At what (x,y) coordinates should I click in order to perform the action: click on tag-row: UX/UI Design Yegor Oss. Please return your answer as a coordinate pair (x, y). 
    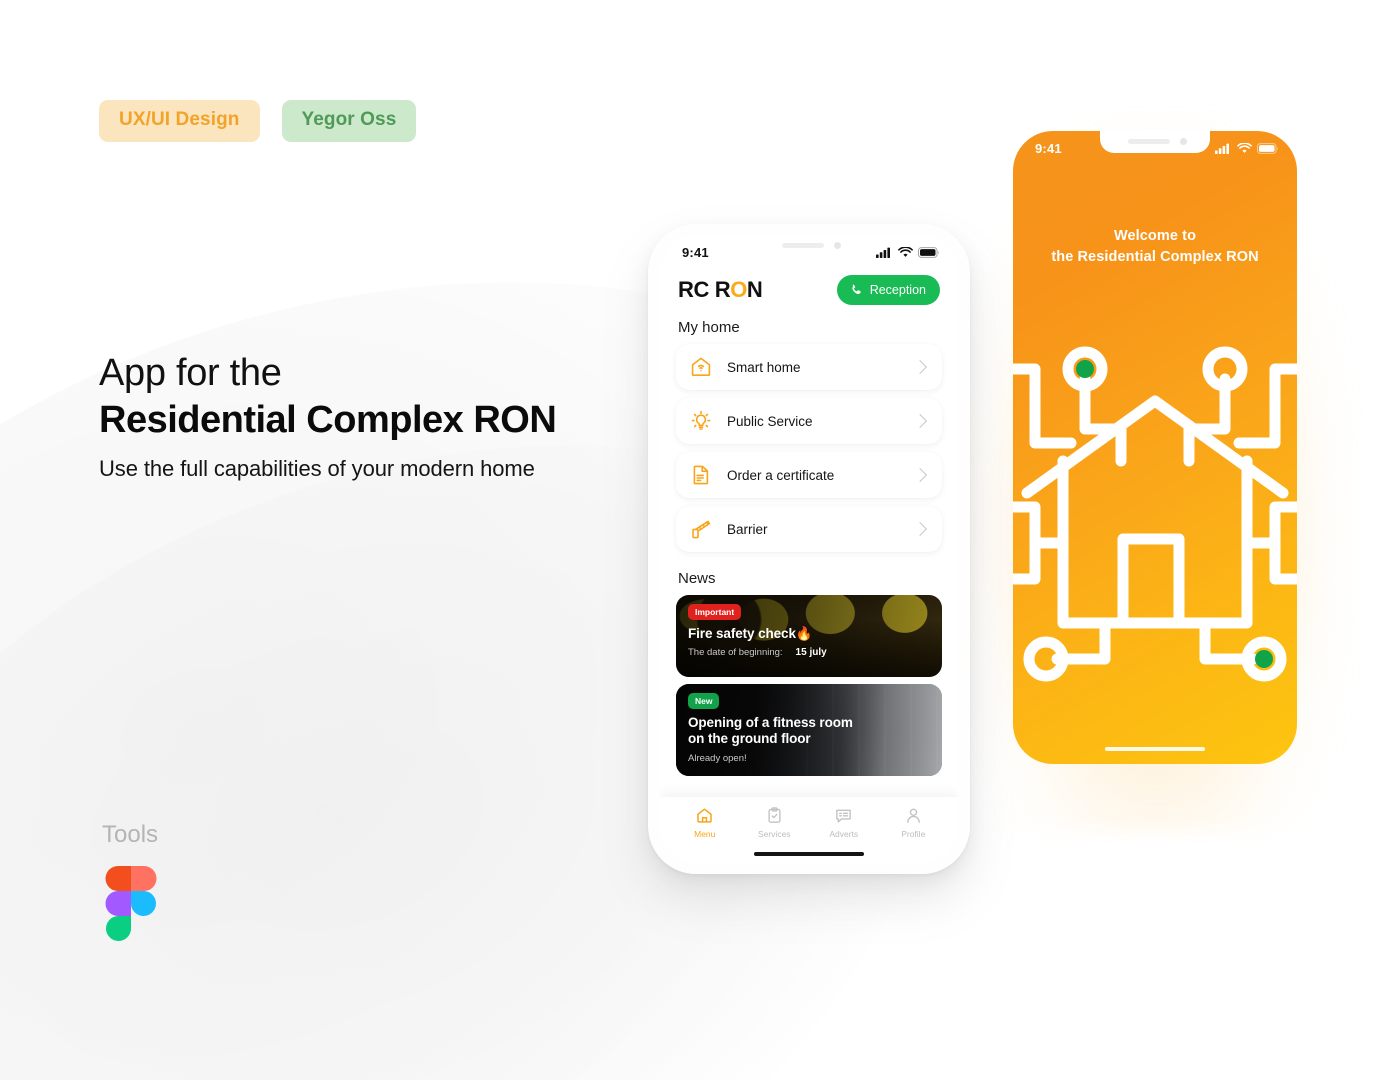
    Looking at the image, I should click on (258, 121).